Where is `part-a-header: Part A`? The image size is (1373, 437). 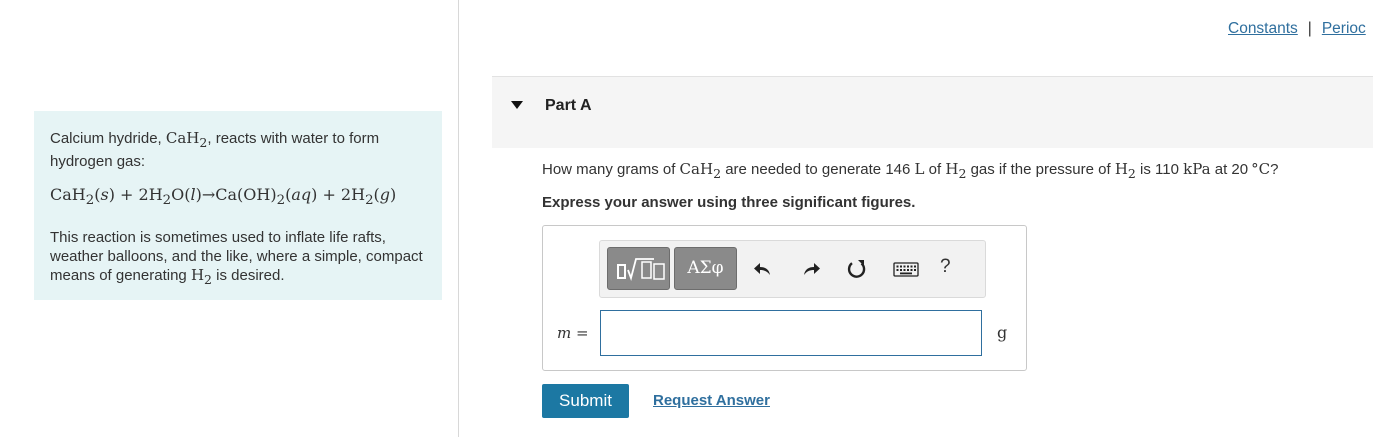
part-a-header: Part A is located at coordinates (932, 112).